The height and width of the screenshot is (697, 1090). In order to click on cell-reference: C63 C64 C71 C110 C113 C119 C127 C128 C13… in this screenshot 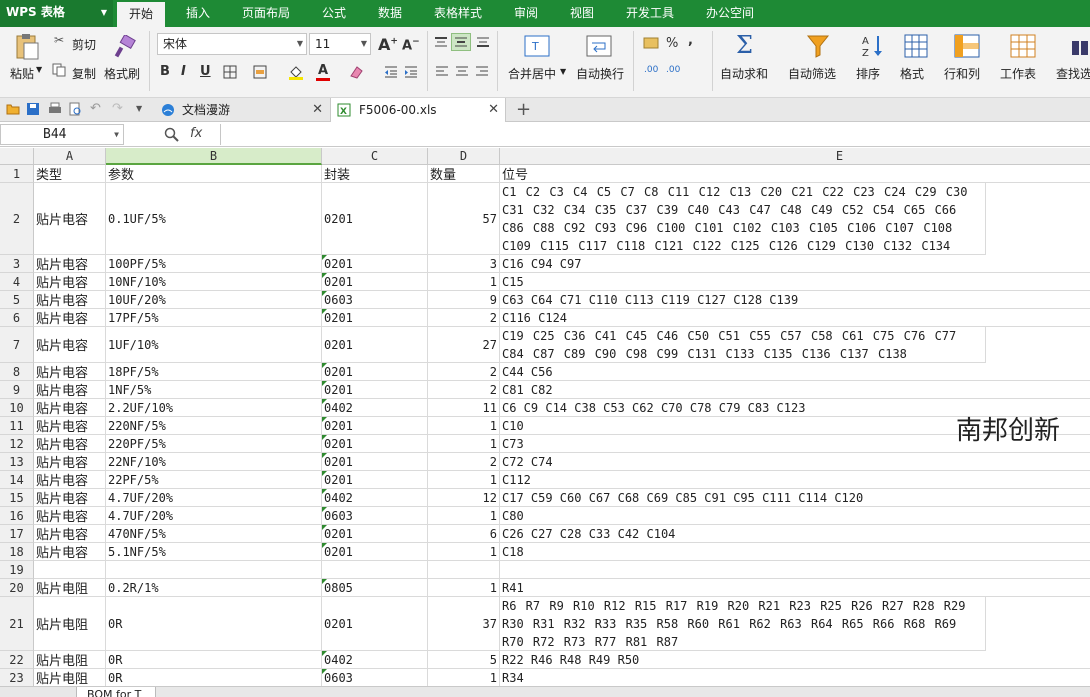, I will do `click(795, 300)`.